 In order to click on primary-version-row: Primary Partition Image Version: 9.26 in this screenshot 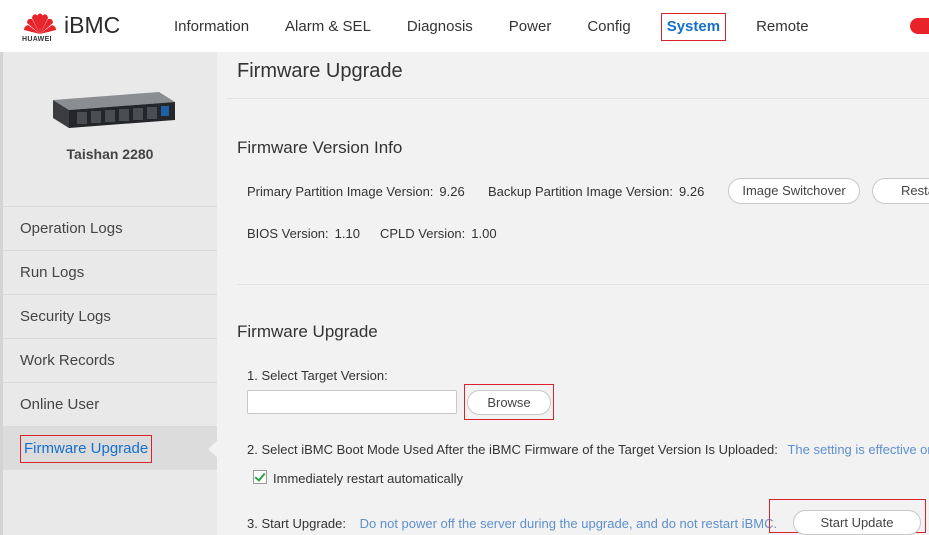, I will do `click(356, 191)`.